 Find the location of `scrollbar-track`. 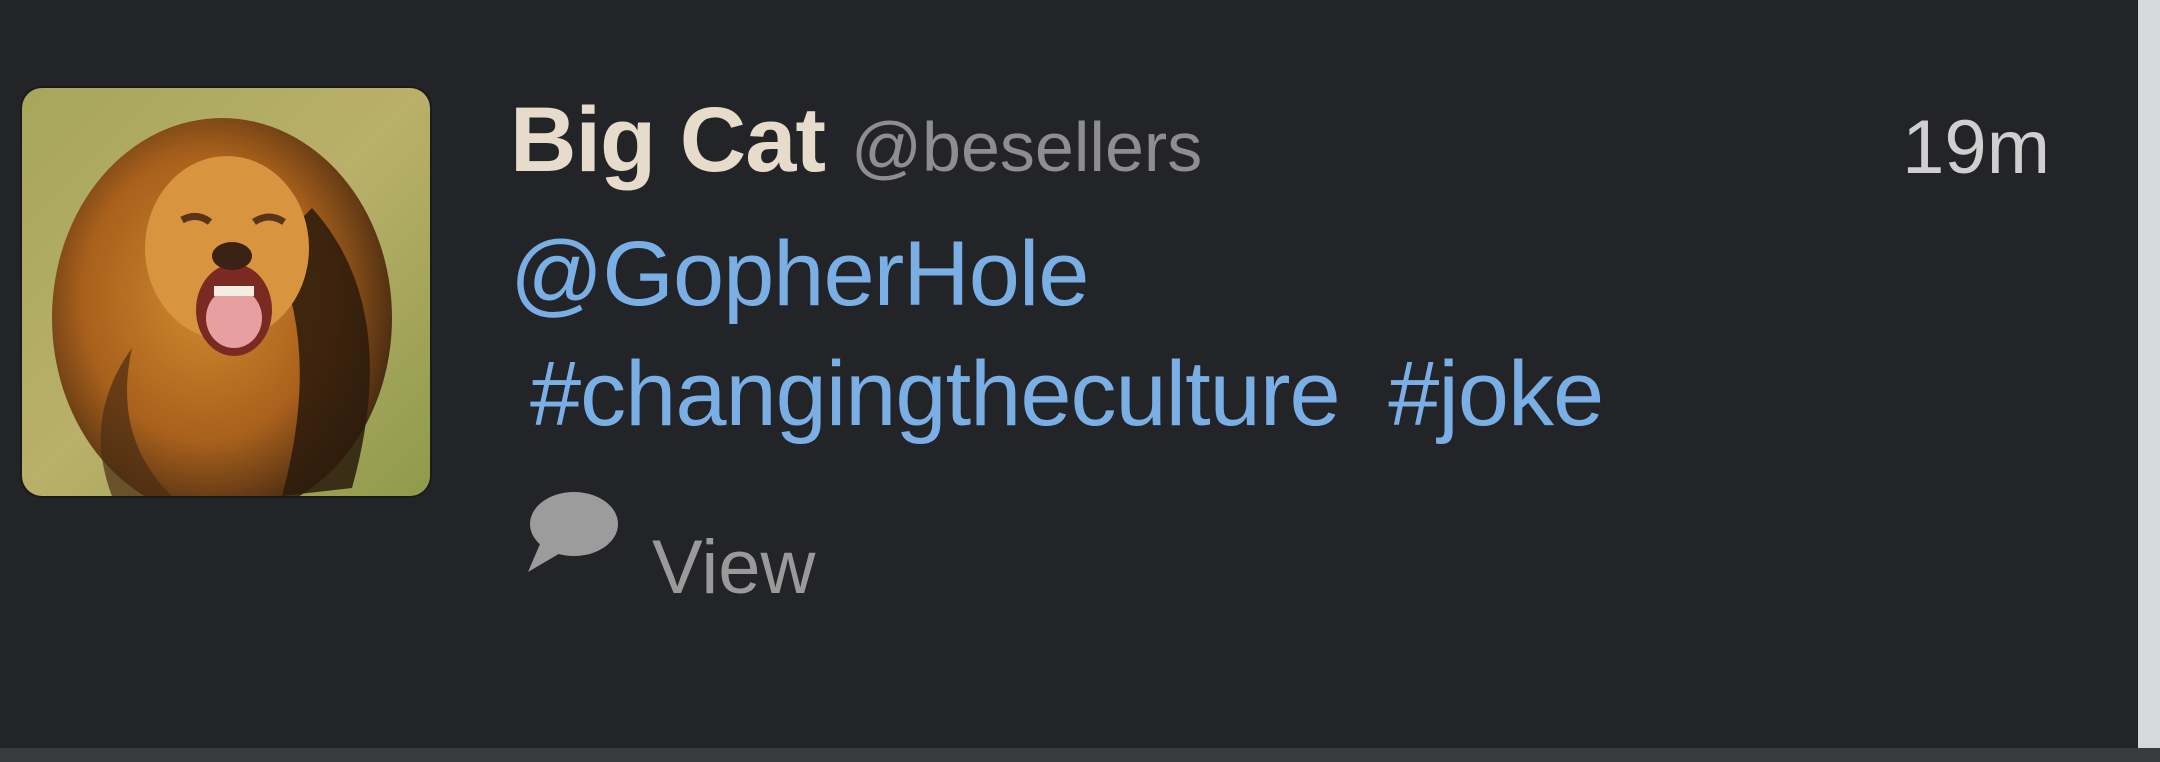

scrollbar-track is located at coordinates (2149, 381).